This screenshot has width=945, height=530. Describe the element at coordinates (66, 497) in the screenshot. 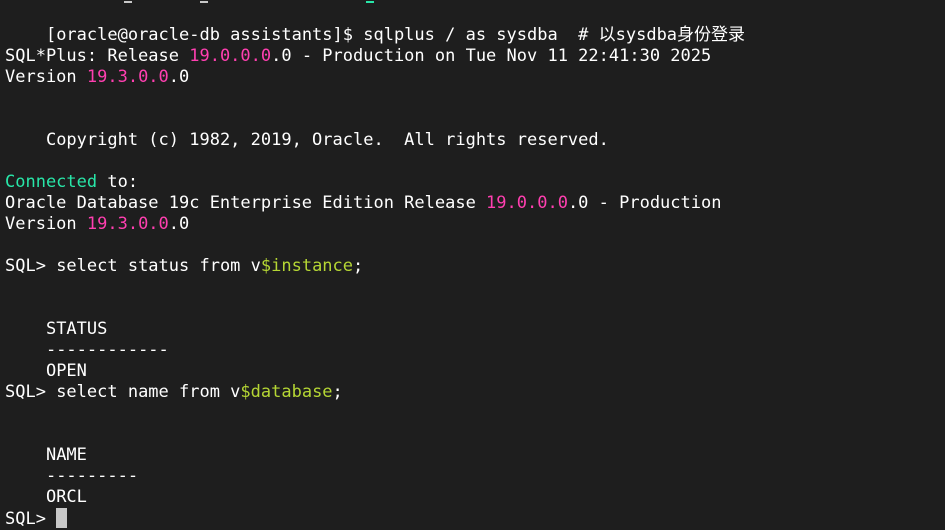

I see `result-value: ORCL` at that location.